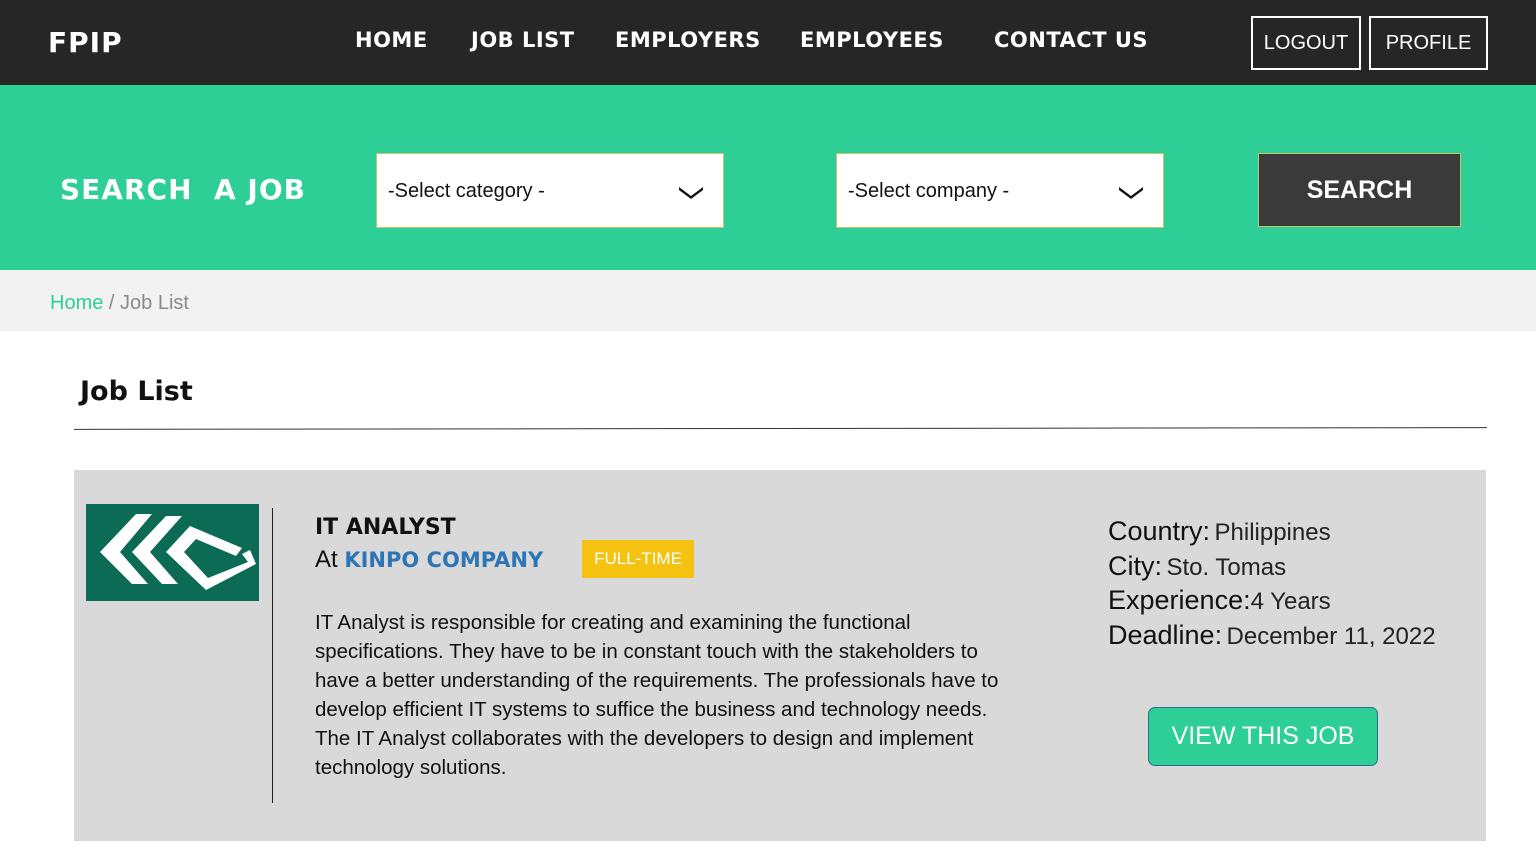 This screenshot has width=1536, height=864. Describe the element at coordinates (154, 303) in the screenshot. I see `breadcrumb-current: Job List` at that location.